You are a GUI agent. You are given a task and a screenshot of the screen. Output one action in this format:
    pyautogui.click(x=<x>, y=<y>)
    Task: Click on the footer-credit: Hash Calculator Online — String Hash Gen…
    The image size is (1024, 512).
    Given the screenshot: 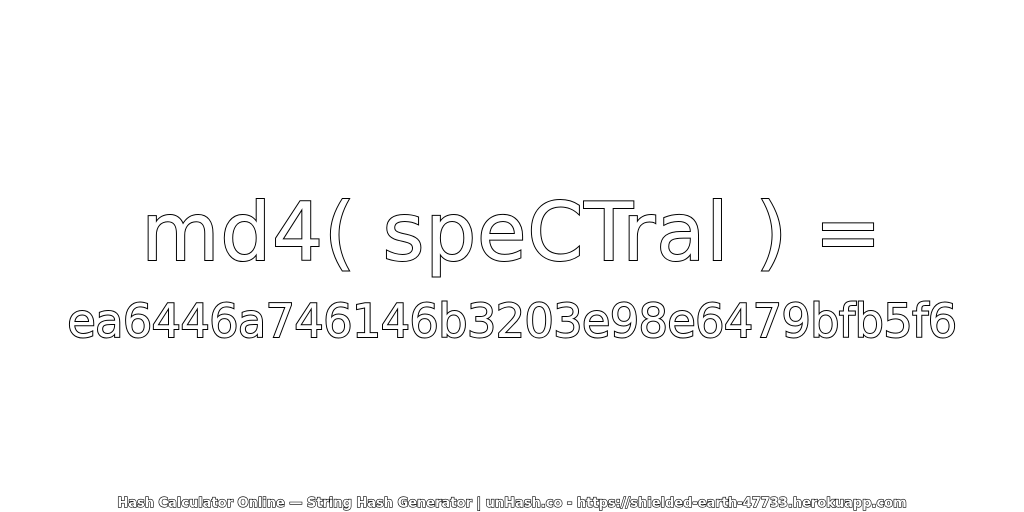 What is the action you would take?
    pyautogui.click(x=512, y=503)
    